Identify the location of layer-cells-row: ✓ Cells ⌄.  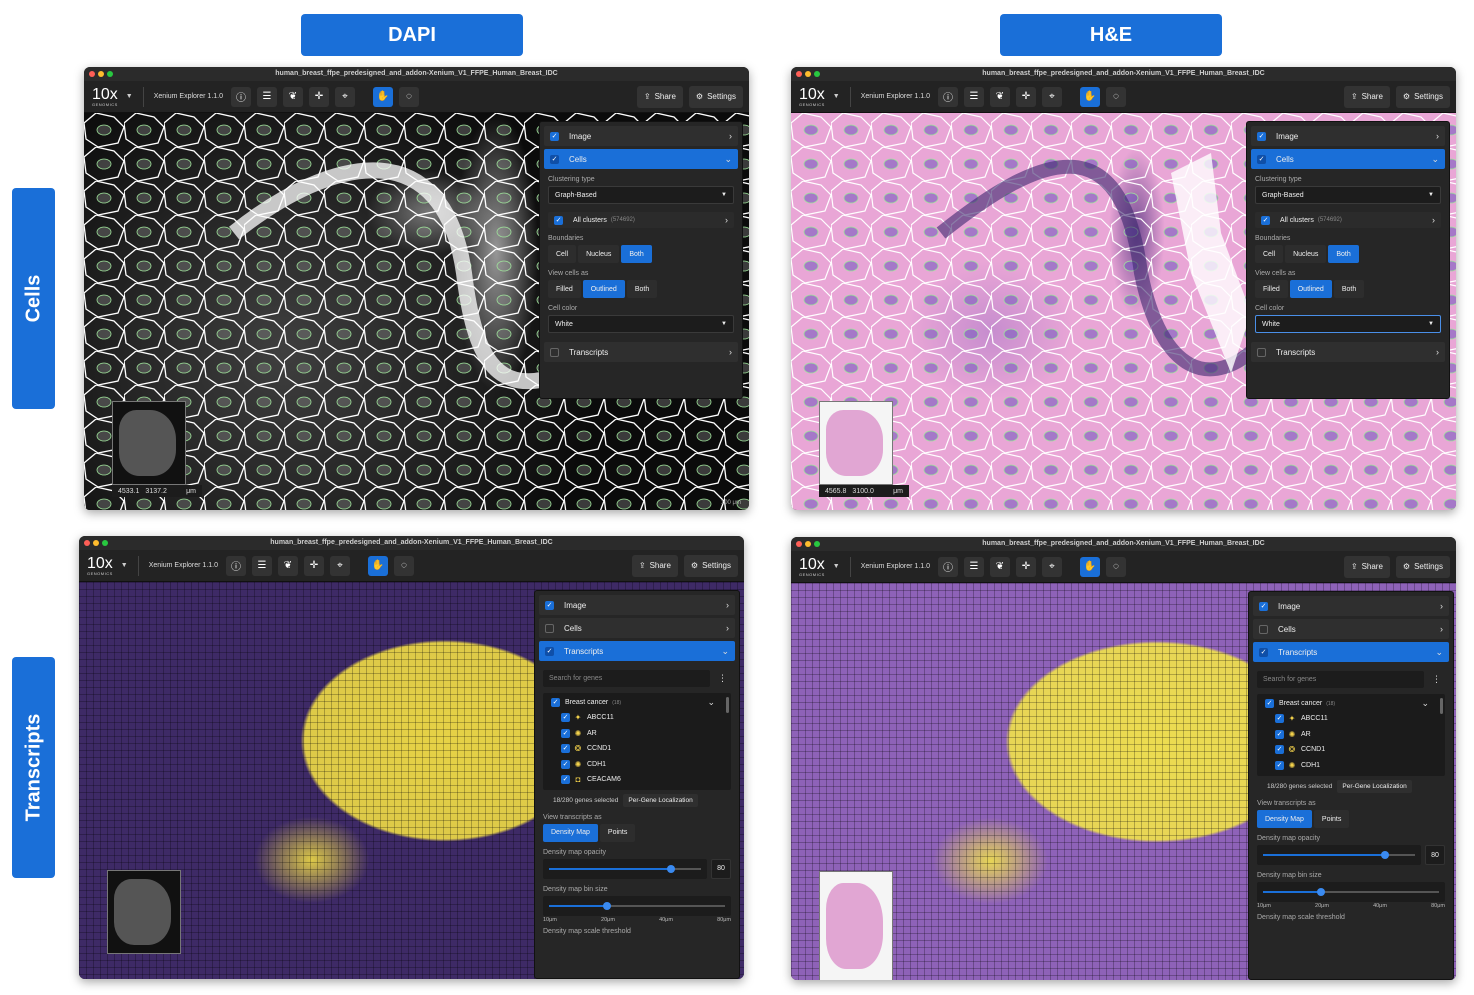
(1348, 159).